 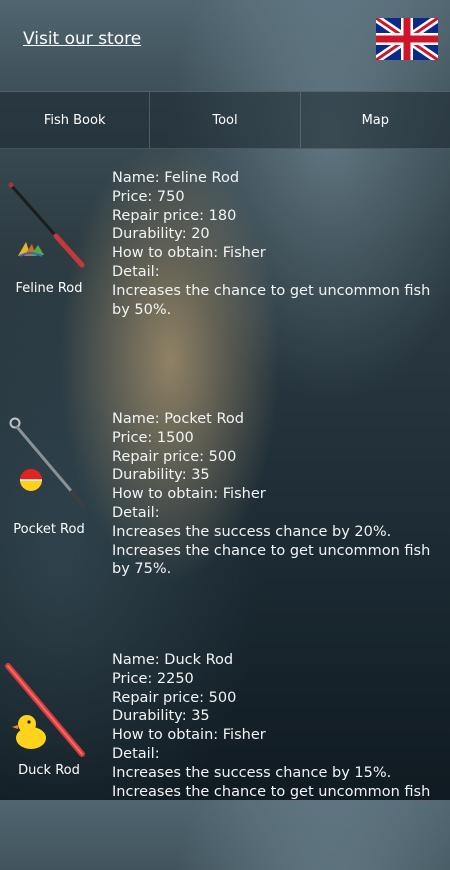 What do you see at coordinates (50, 467) in the screenshot?
I see `pocket-rod-icon` at bounding box center [50, 467].